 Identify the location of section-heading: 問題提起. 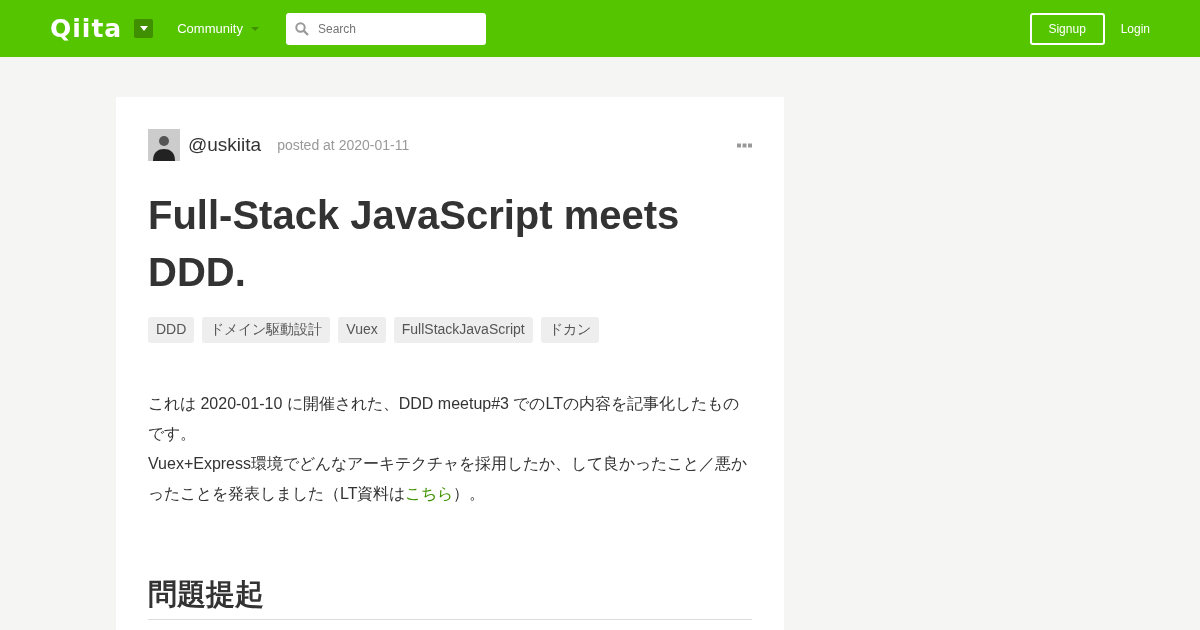
(450, 597).